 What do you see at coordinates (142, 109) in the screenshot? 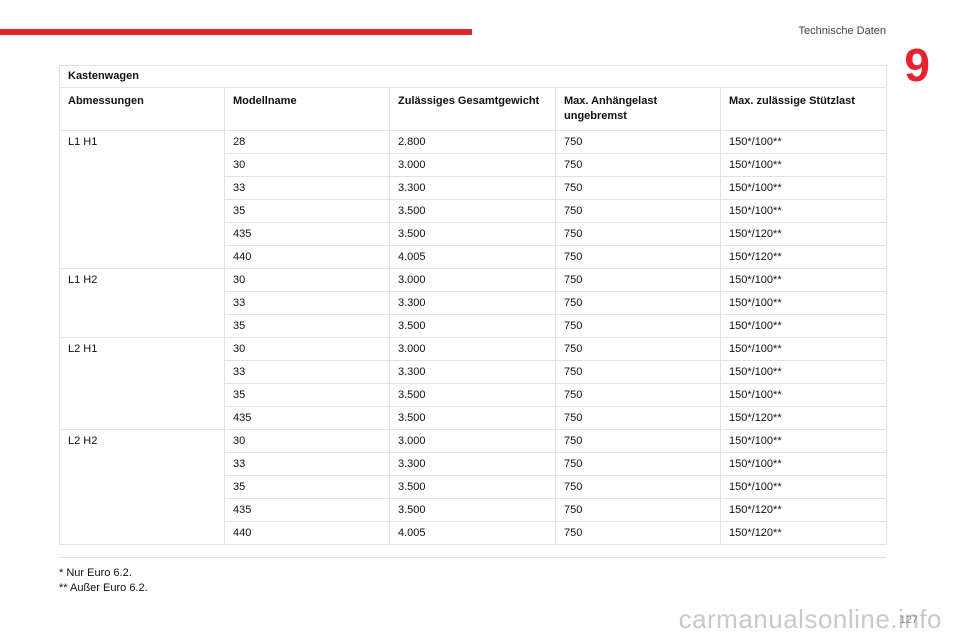
I see `column-header-dimensions: Abmessungen` at bounding box center [142, 109].